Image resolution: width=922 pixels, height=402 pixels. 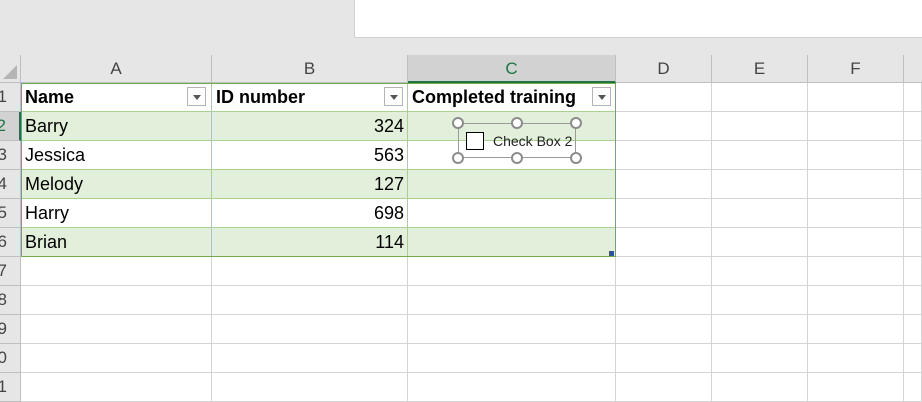 I want to click on table-header-completed: Completed training, so click(x=512, y=97).